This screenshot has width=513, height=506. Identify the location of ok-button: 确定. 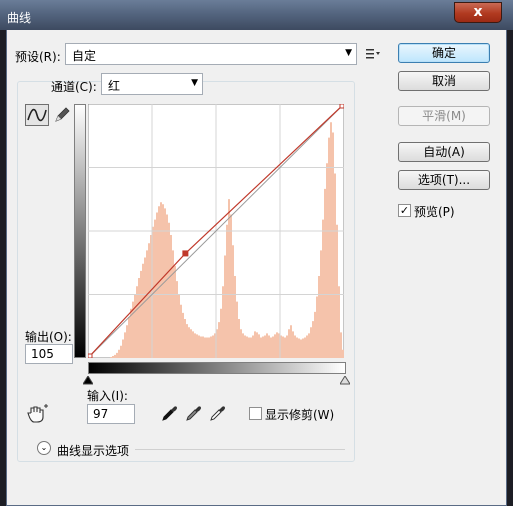
(444, 53).